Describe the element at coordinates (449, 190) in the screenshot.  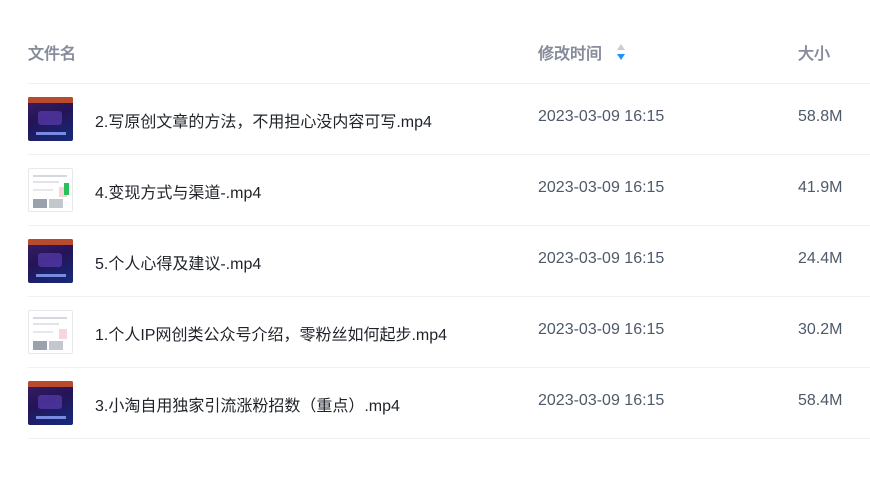
I see `table-row: 4.变现方式与渠道-.mp4 2023-03-09 16:15 41.9M` at that location.